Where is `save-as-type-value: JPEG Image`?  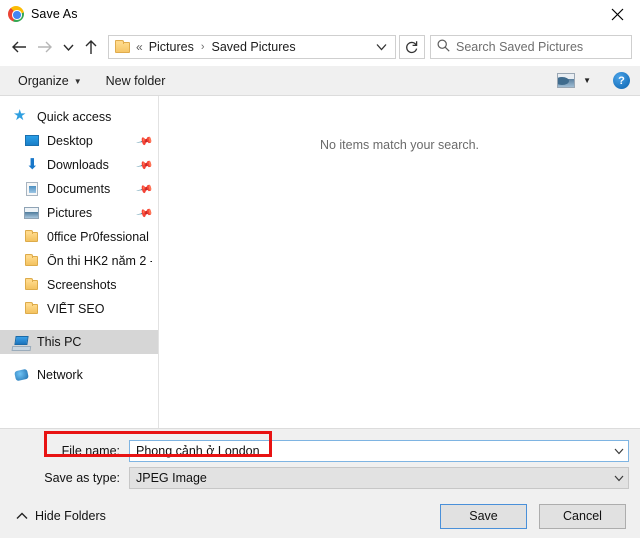
save-as-type-value: JPEG Image is located at coordinates (171, 478).